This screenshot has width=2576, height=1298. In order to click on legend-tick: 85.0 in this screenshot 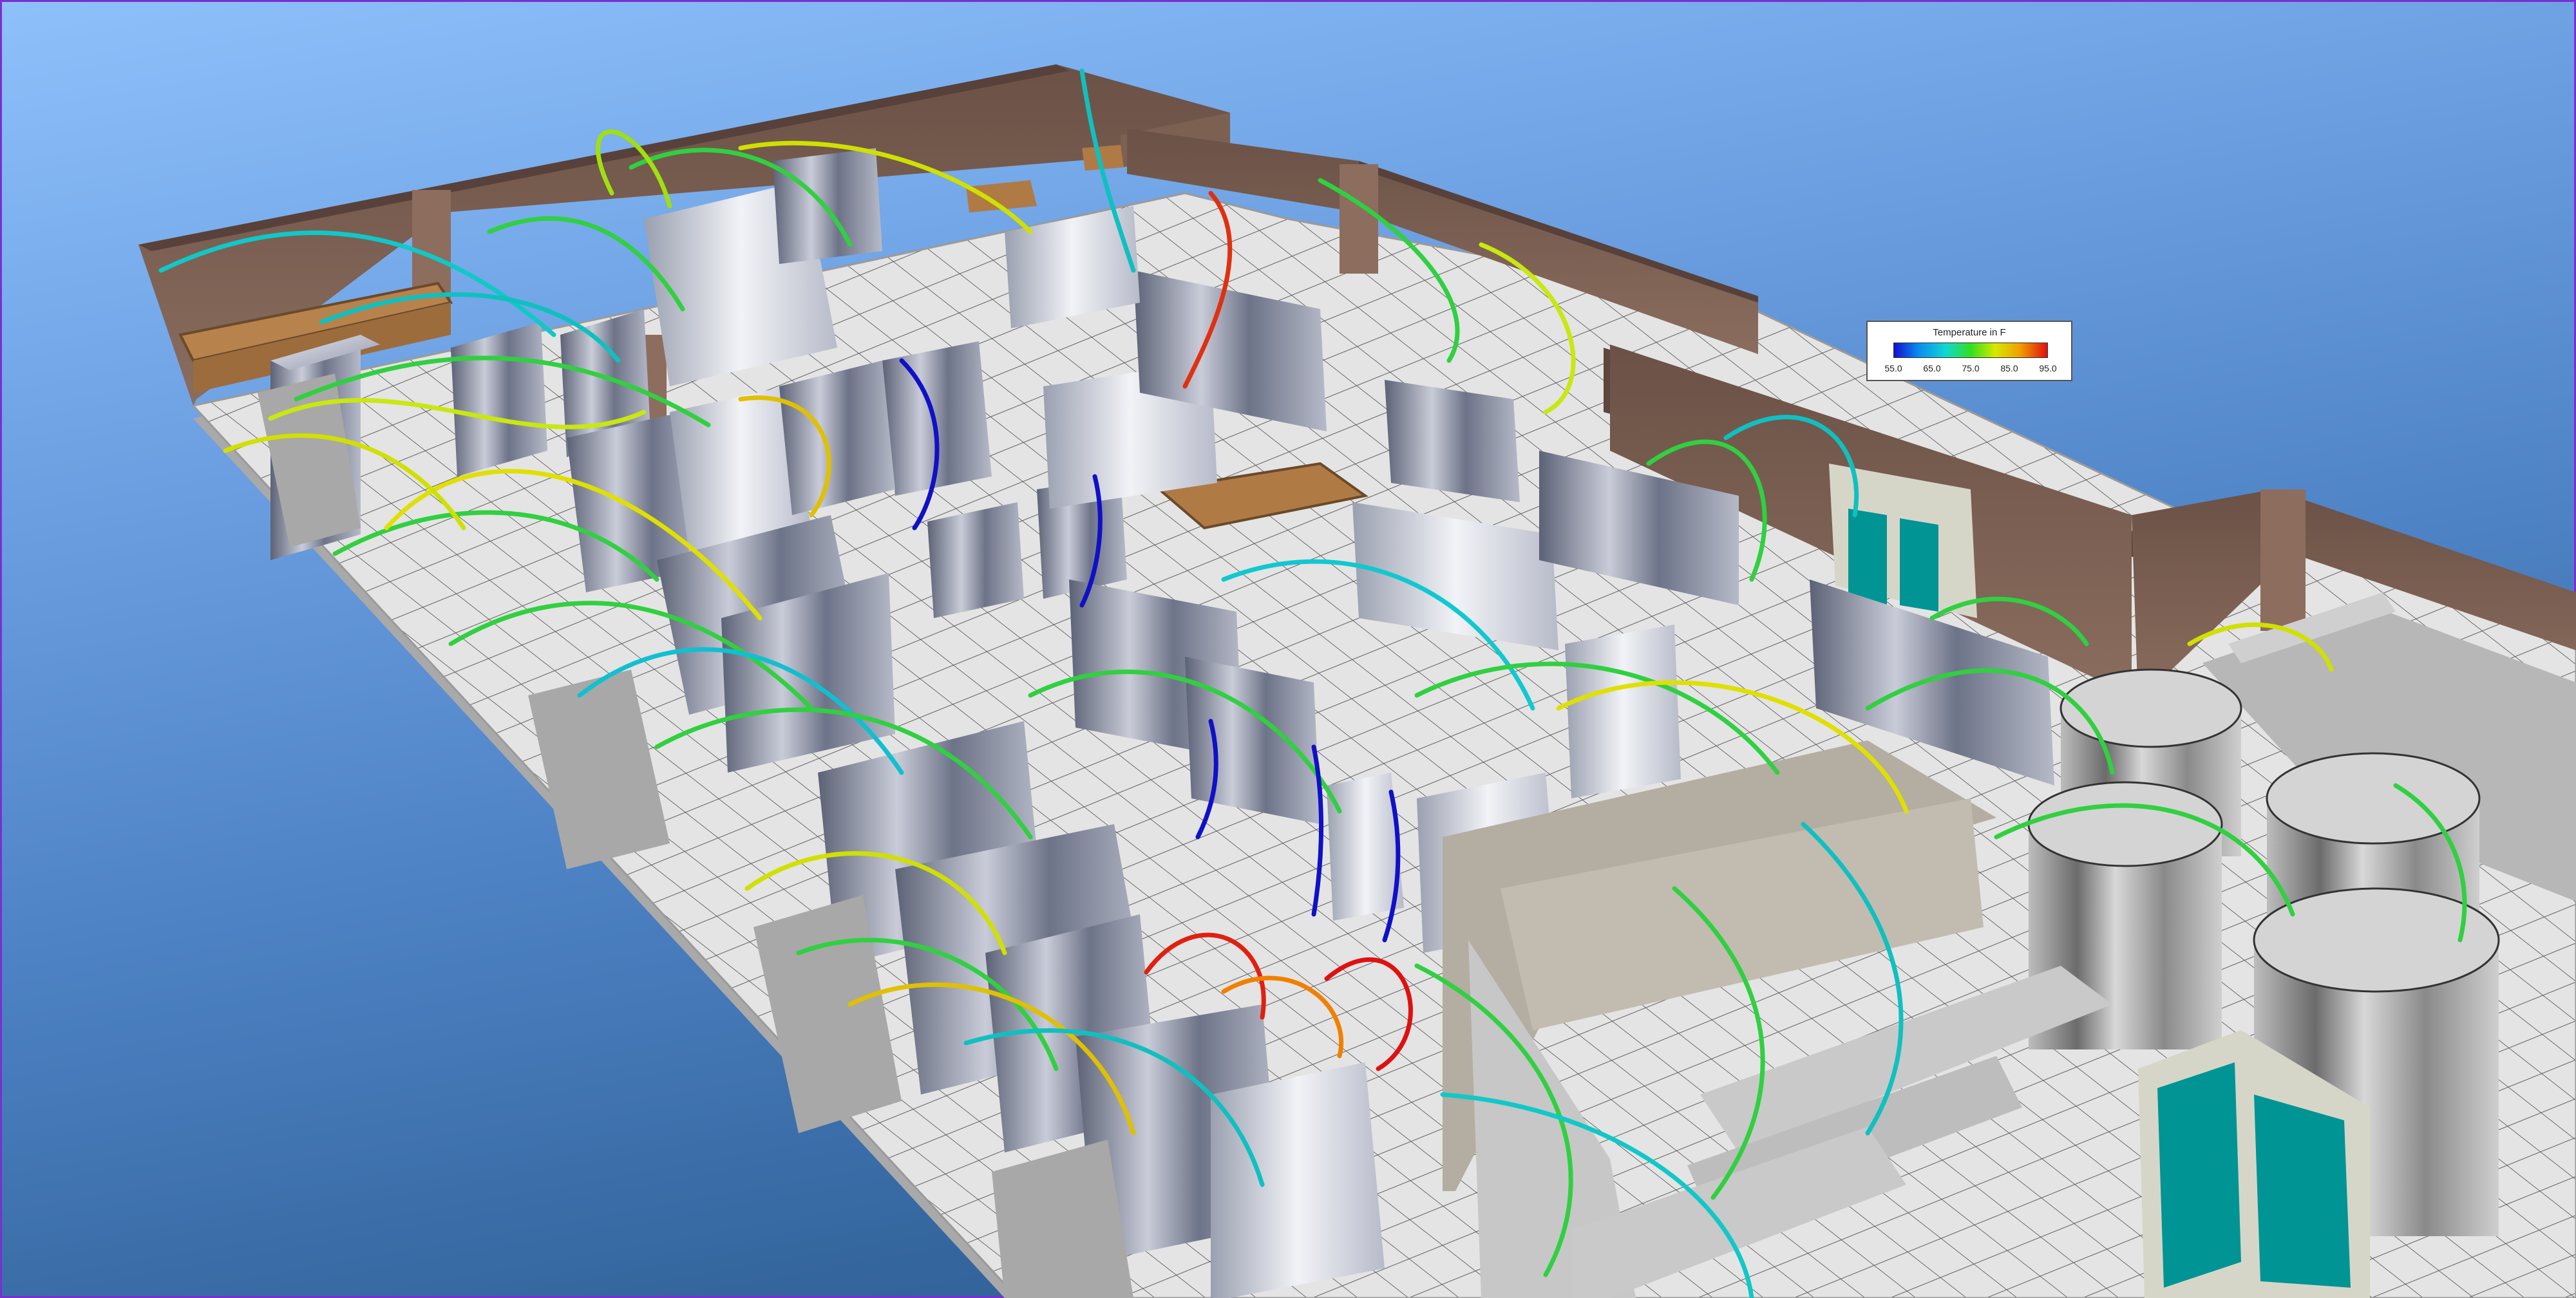, I will do `click(2009, 368)`.